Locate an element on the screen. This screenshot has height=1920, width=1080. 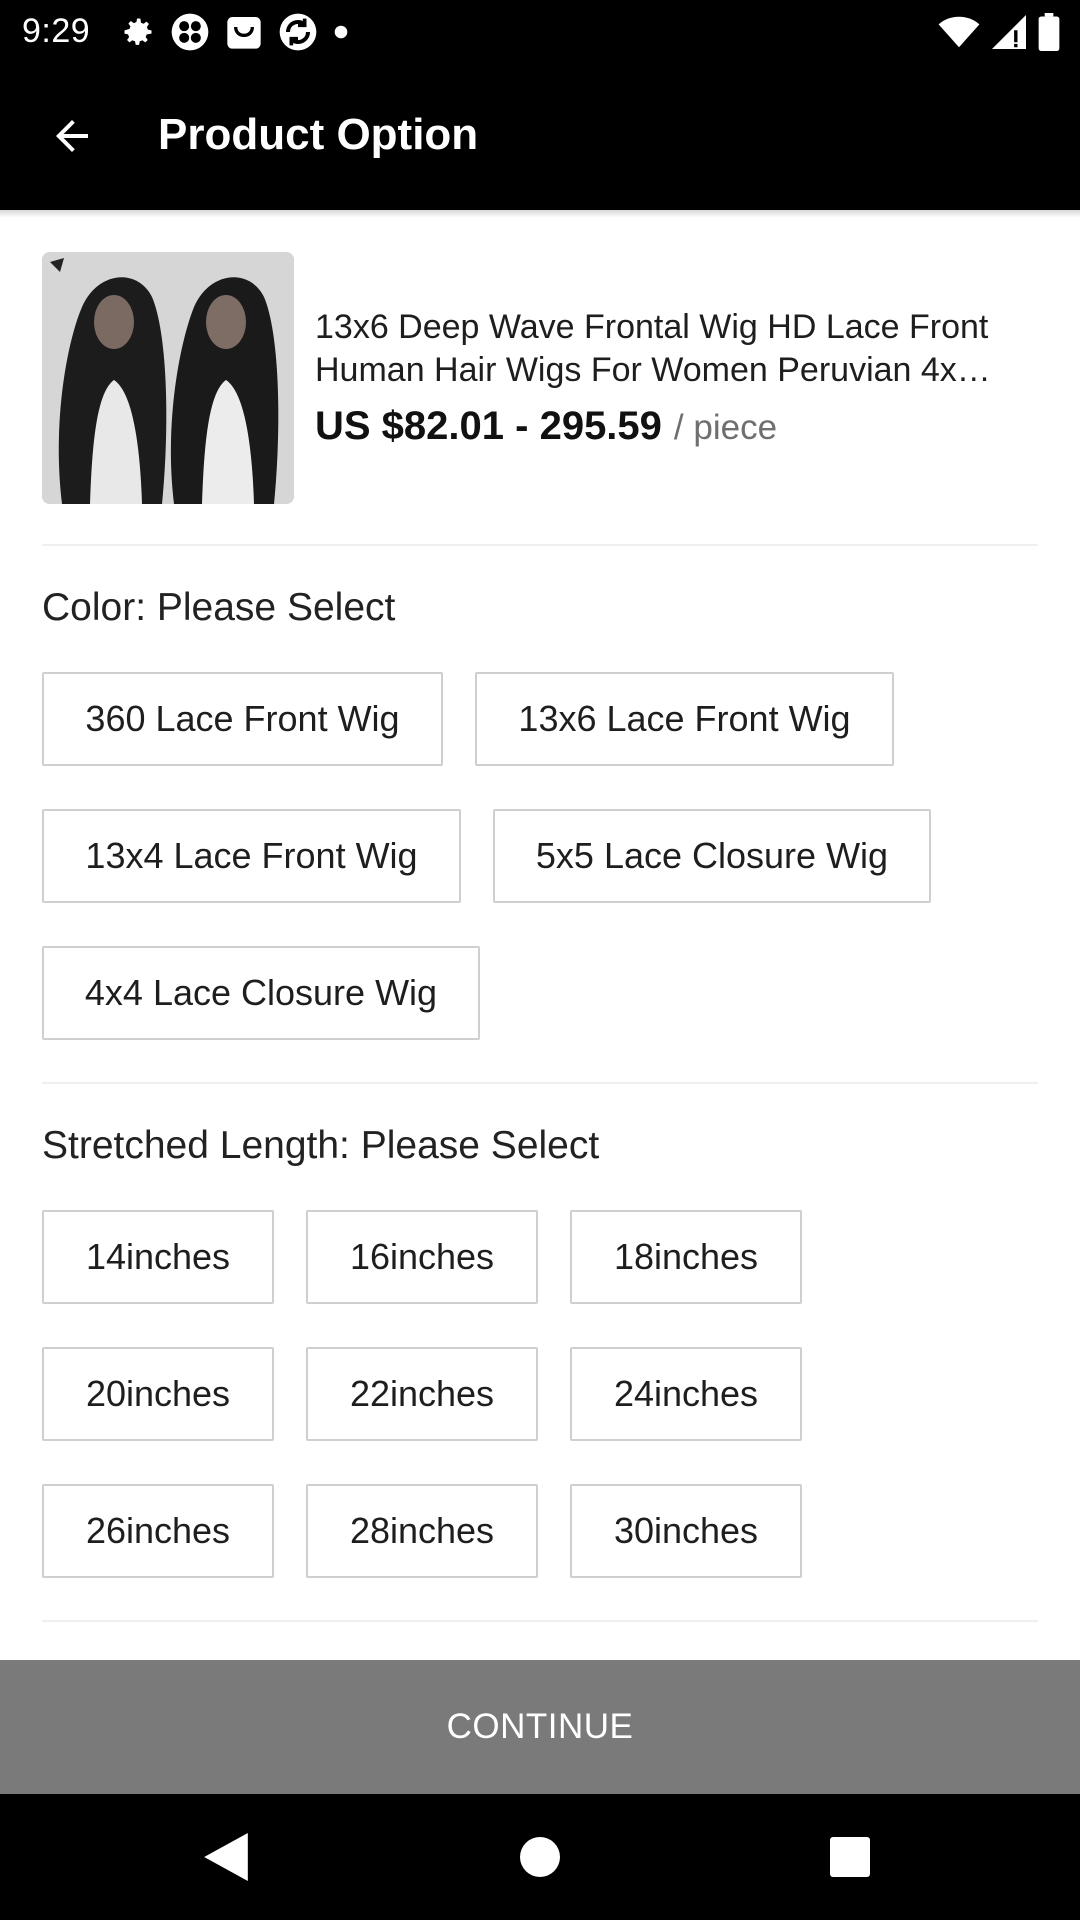
triangle-back-icon is located at coordinates (226, 1857).